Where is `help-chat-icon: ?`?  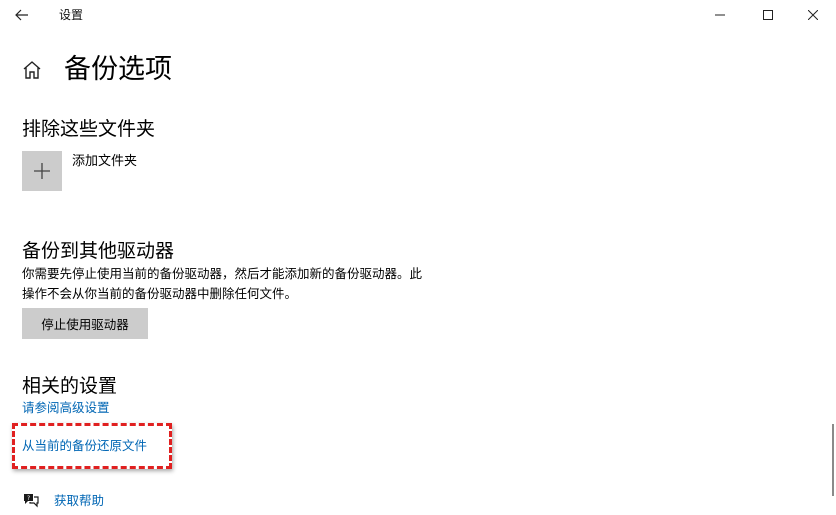 help-chat-icon: ? is located at coordinates (31, 500).